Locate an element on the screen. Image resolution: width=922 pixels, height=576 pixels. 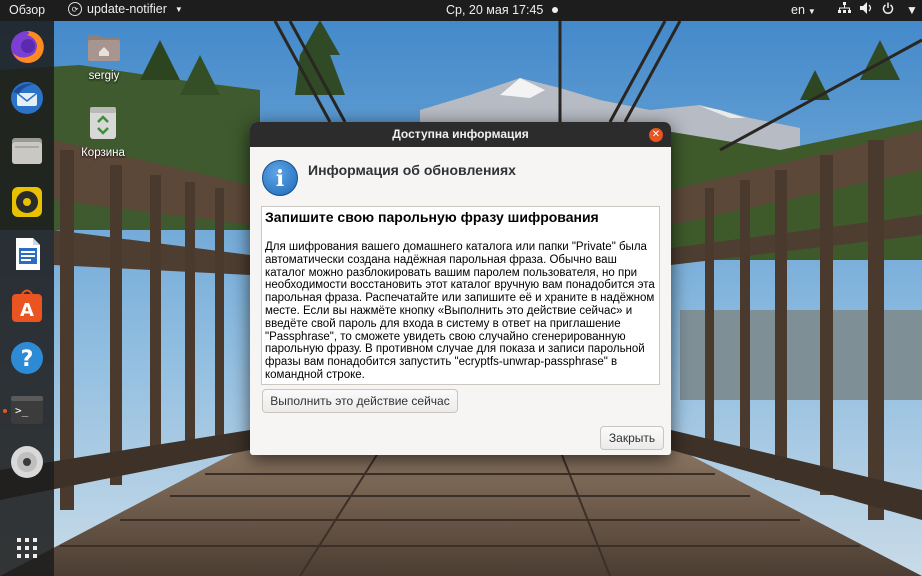
software-center-icon: A is located at coordinates (27, 305).